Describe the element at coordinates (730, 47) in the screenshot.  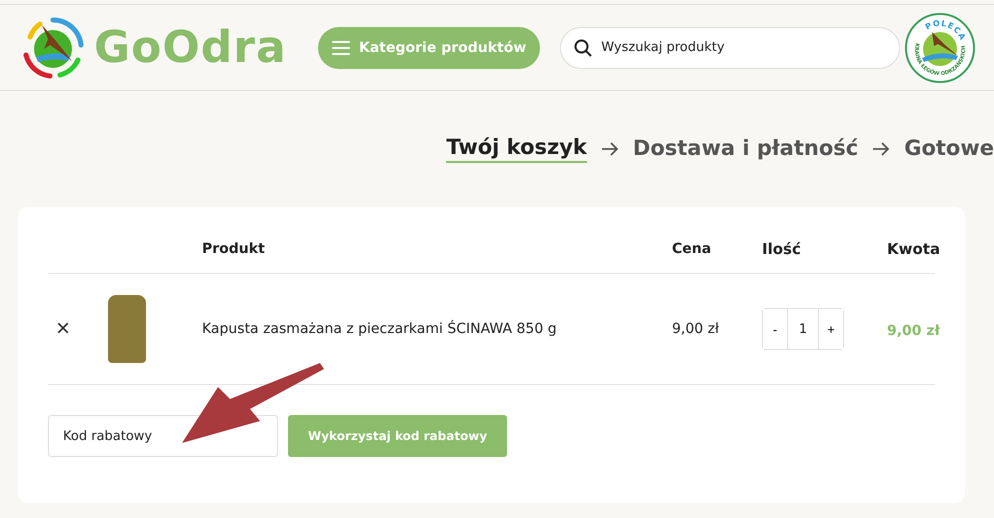
I see `search-field: Wyszukaj produkty` at that location.